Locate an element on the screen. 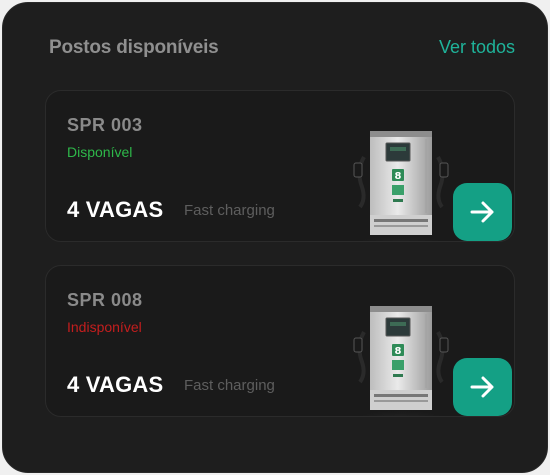  see-all-link: Ver todos is located at coordinates (477, 47).